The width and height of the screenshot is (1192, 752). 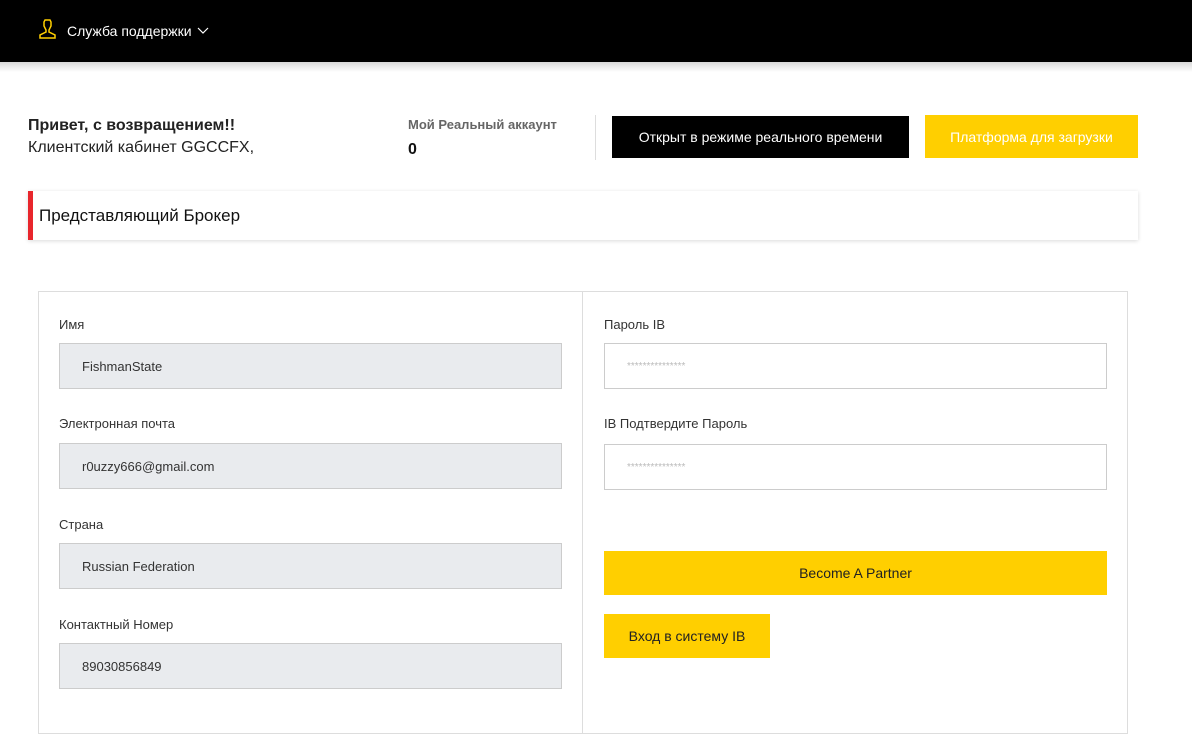 I want to click on email-field: r0uzzy666@gmail.com, so click(x=310, y=466).